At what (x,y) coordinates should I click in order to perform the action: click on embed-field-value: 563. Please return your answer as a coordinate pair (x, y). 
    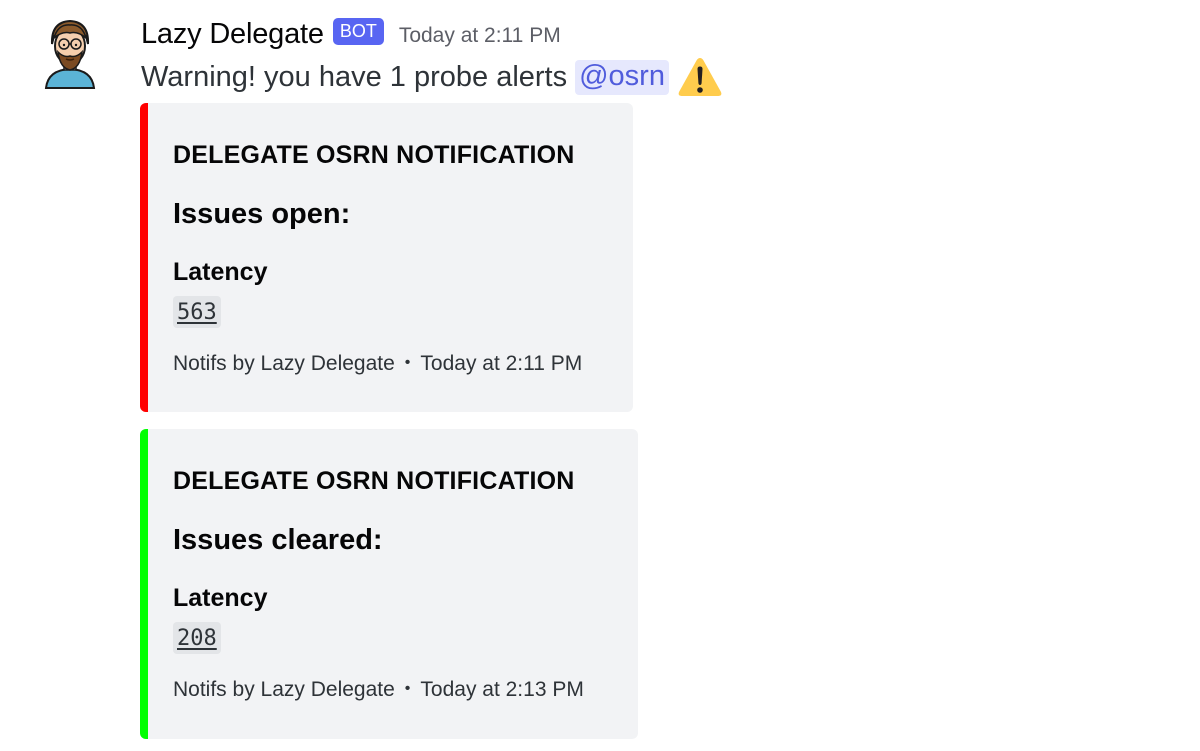
    Looking at the image, I should click on (197, 312).